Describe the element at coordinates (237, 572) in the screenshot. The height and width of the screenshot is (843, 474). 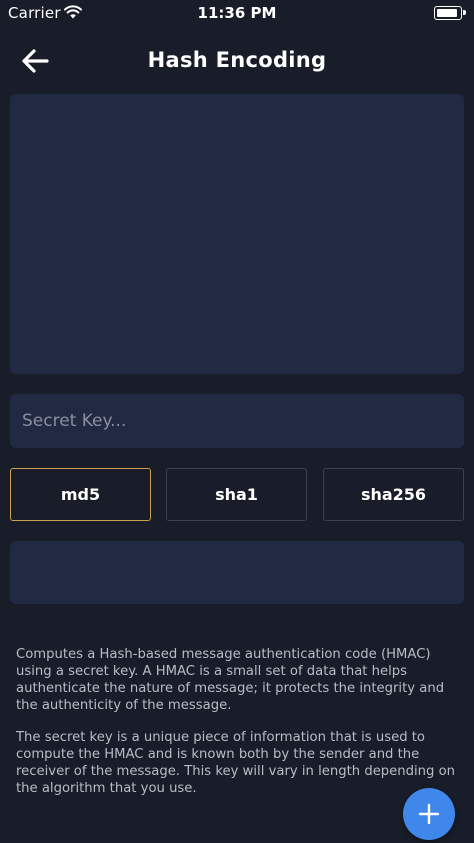
I see `hash-output` at that location.